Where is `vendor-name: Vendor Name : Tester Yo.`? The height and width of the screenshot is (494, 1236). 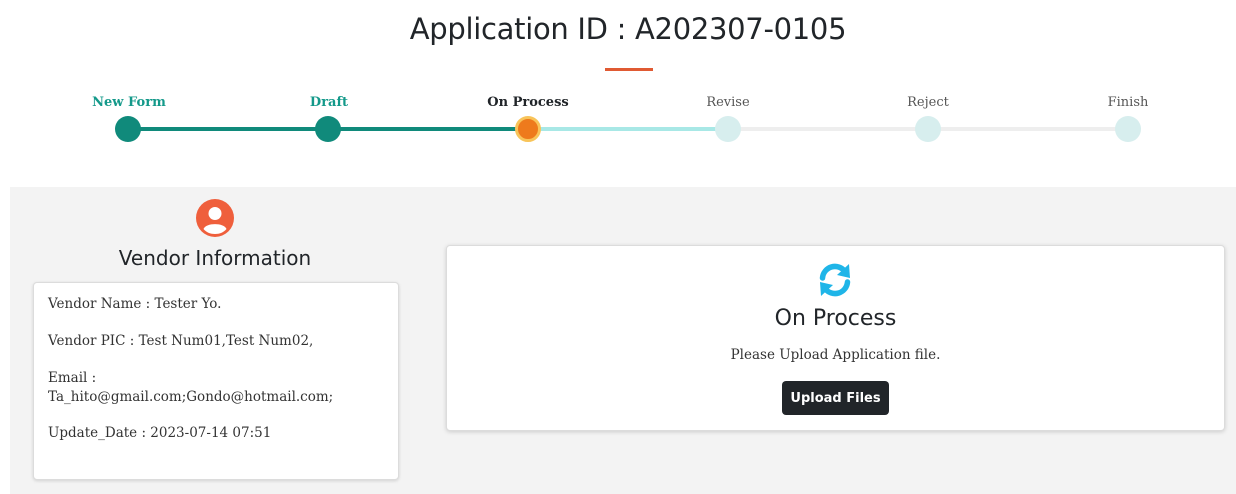
vendor-name: Vendor Name : Tester Yo. is located at coordinates (135, 304).